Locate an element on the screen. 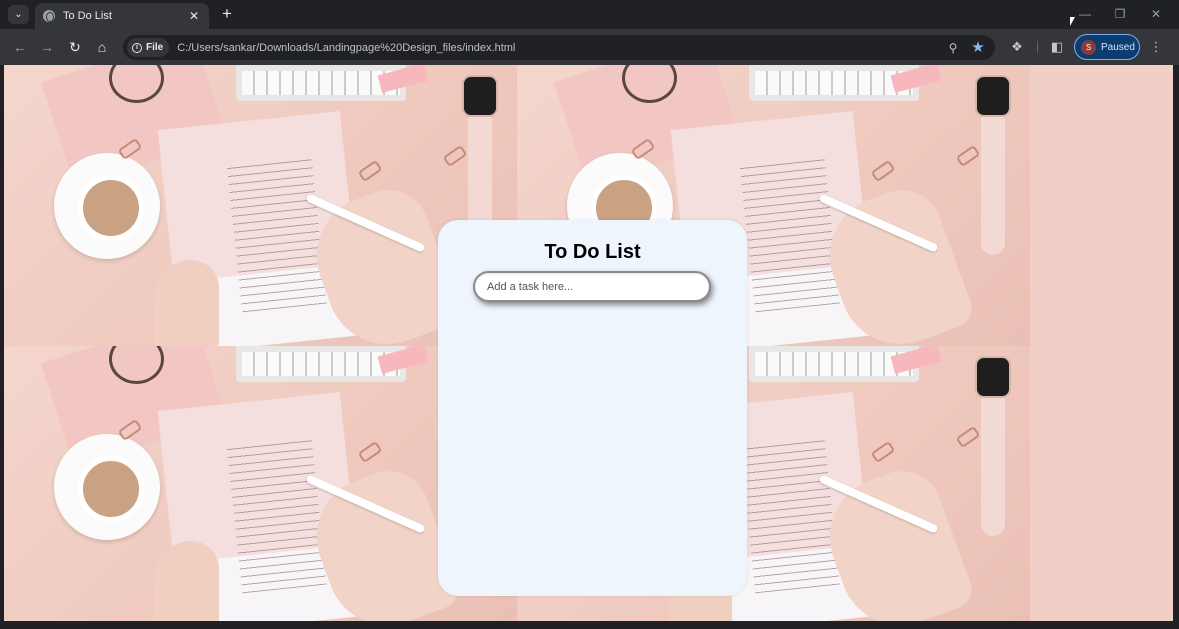 This screenshot has height=629, width=1179. side-panel-icon: ◧ is located at coordinates (1057, 47).